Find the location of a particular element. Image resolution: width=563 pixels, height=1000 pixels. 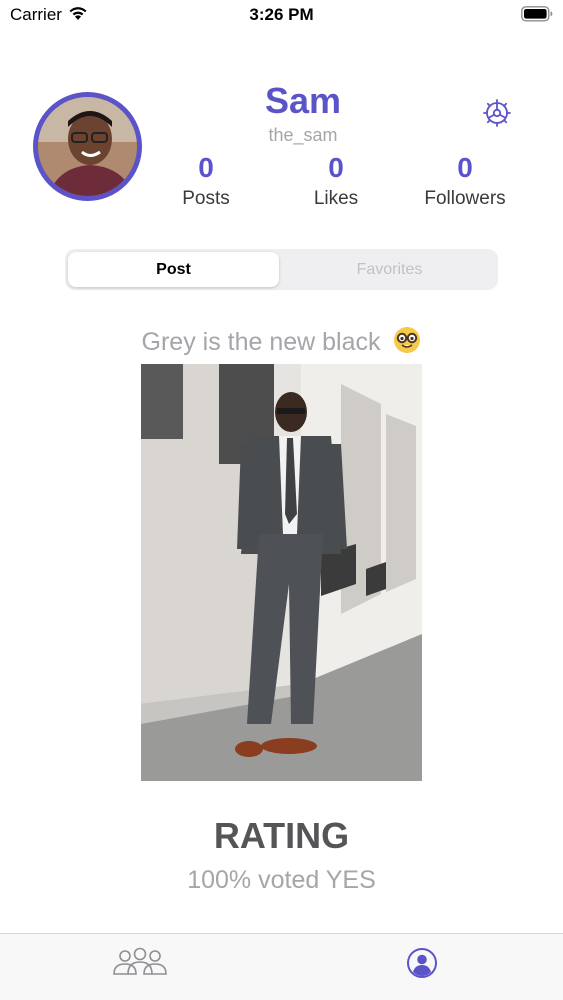

stat-posts: 0 Posts is located at coordinates (206, 181).